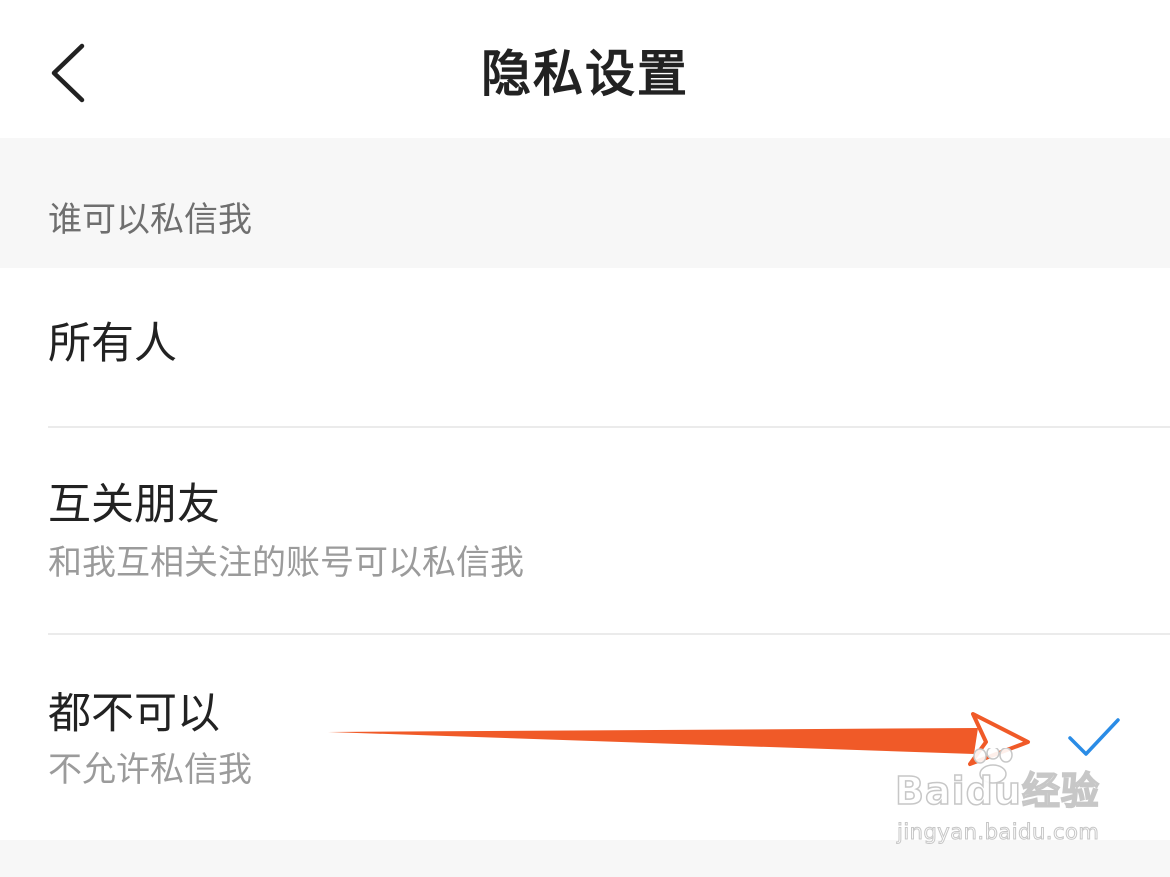 The image size is (1170, 877). What do you see at coordinates (134, 505) in the screenshot?
I see `option-title: 互关朋友` at bounding box center [134, 505].